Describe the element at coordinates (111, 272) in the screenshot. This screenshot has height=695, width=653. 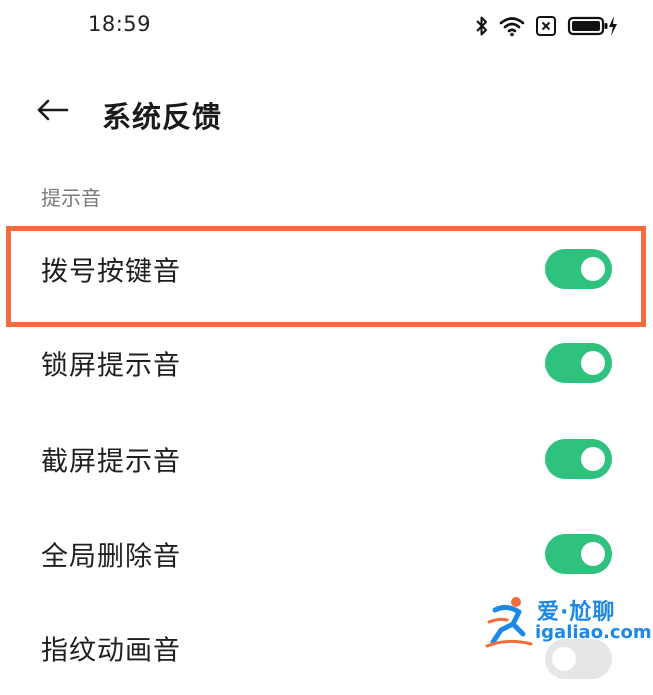
I see `setting-label: 拨号按键音` at that location.